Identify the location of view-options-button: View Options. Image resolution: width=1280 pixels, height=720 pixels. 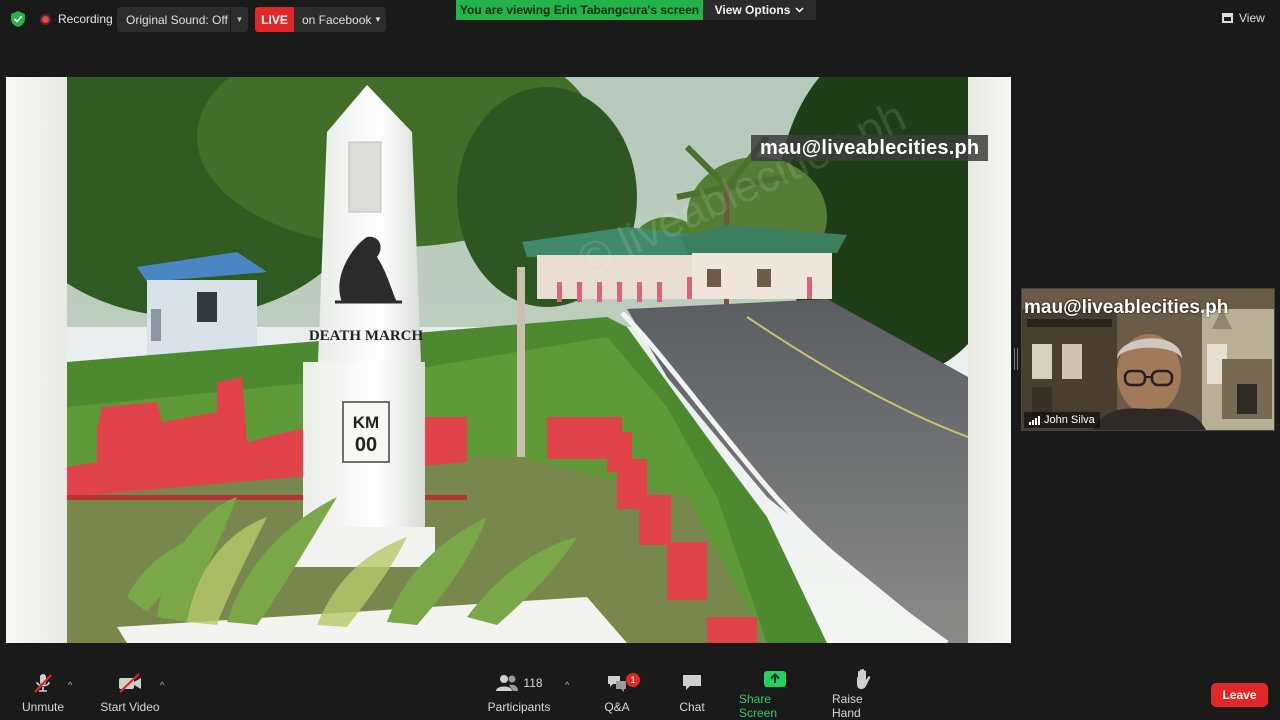
(759, 10).